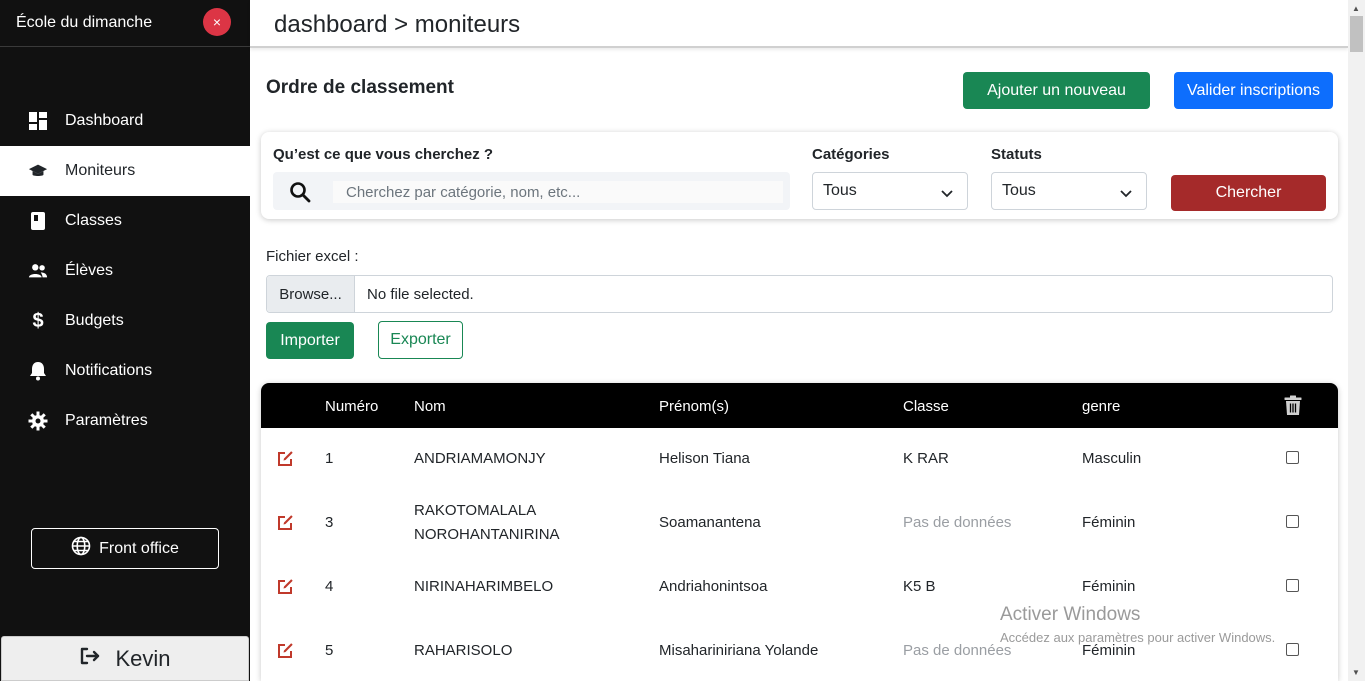 The width and height of the screenshot is (1365, 681). I want to click on sidebar-item-moniteurs: Moniteurs, so click(125, 171).